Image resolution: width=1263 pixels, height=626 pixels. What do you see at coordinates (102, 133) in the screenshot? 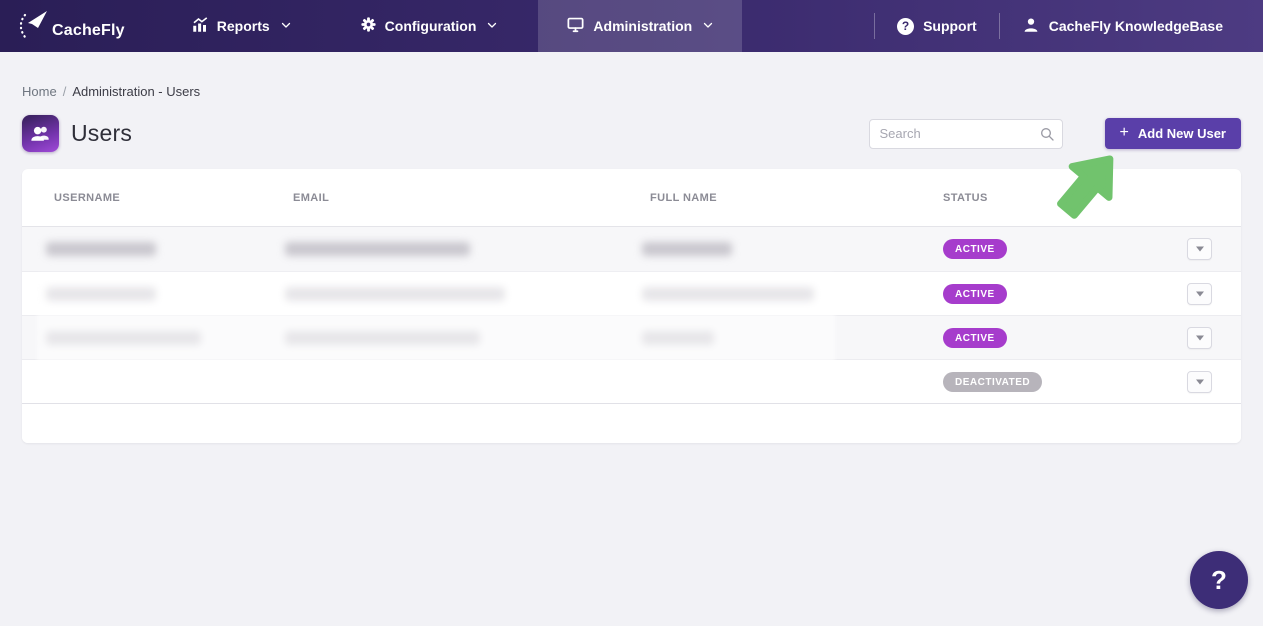
I see `page-title: Users` at bounding box center [102, 133].